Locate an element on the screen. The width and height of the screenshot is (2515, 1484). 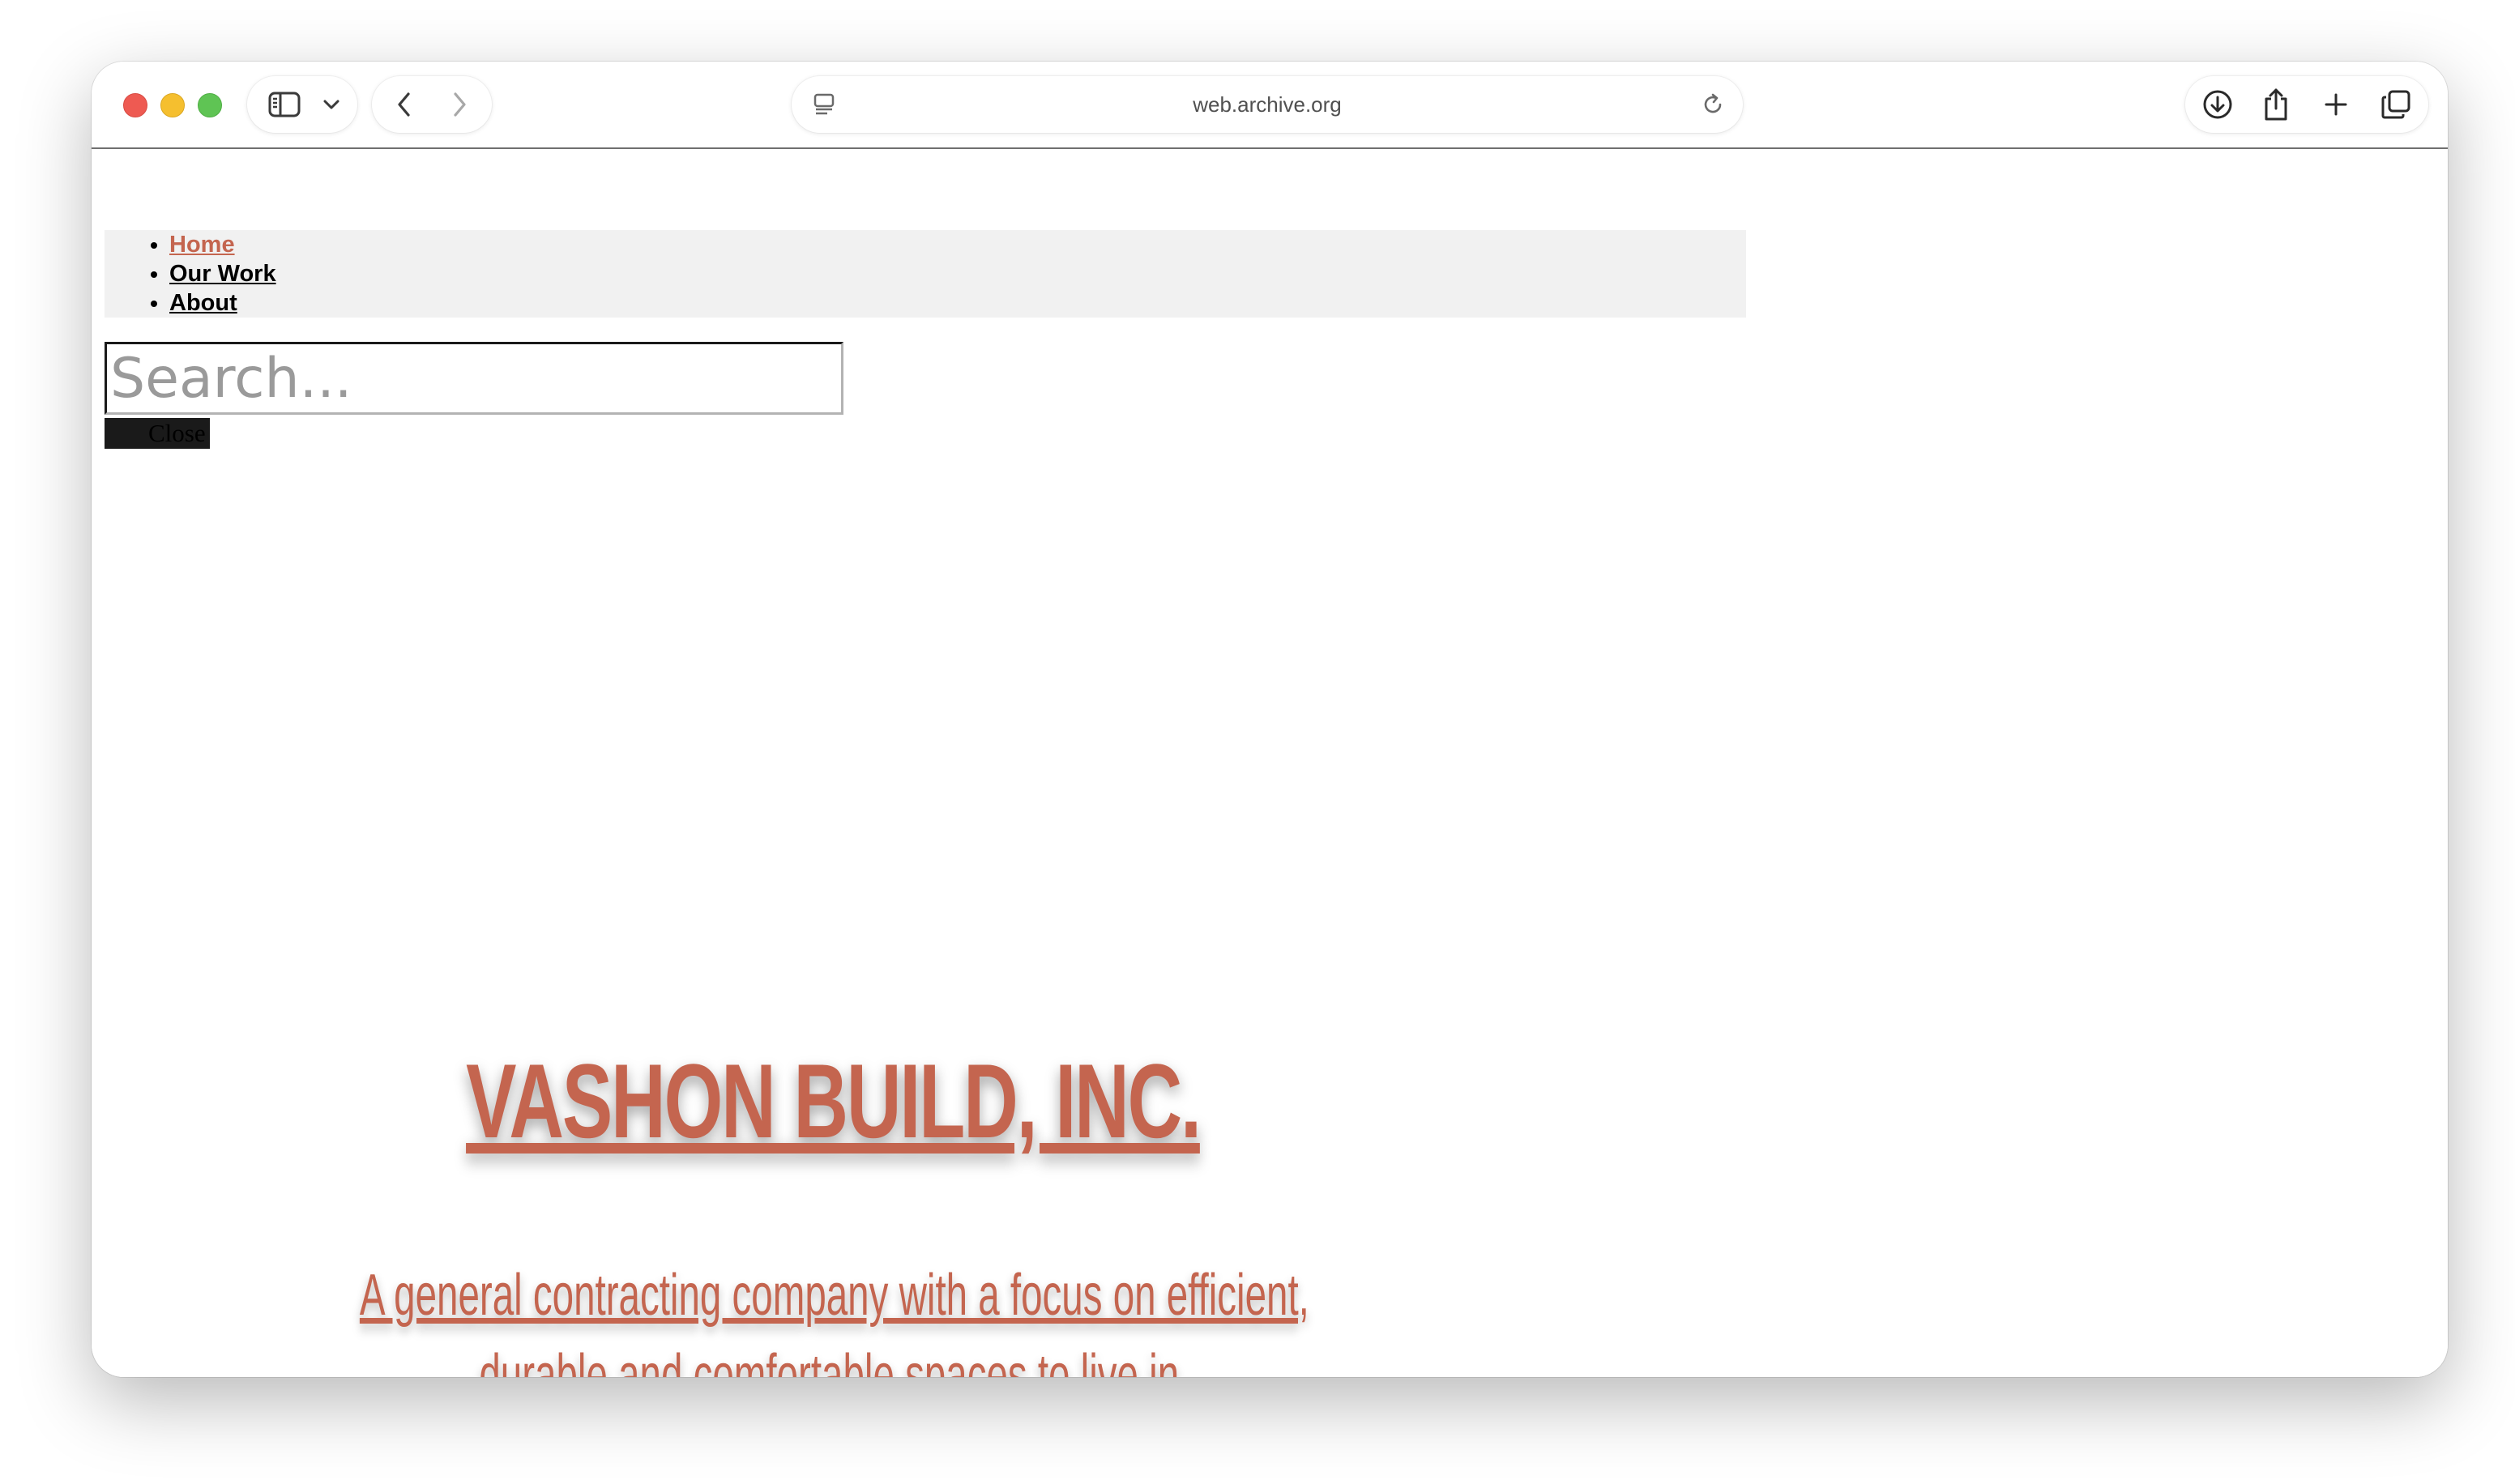
sidebar-toggle-button is located at coordinates (284, 104).